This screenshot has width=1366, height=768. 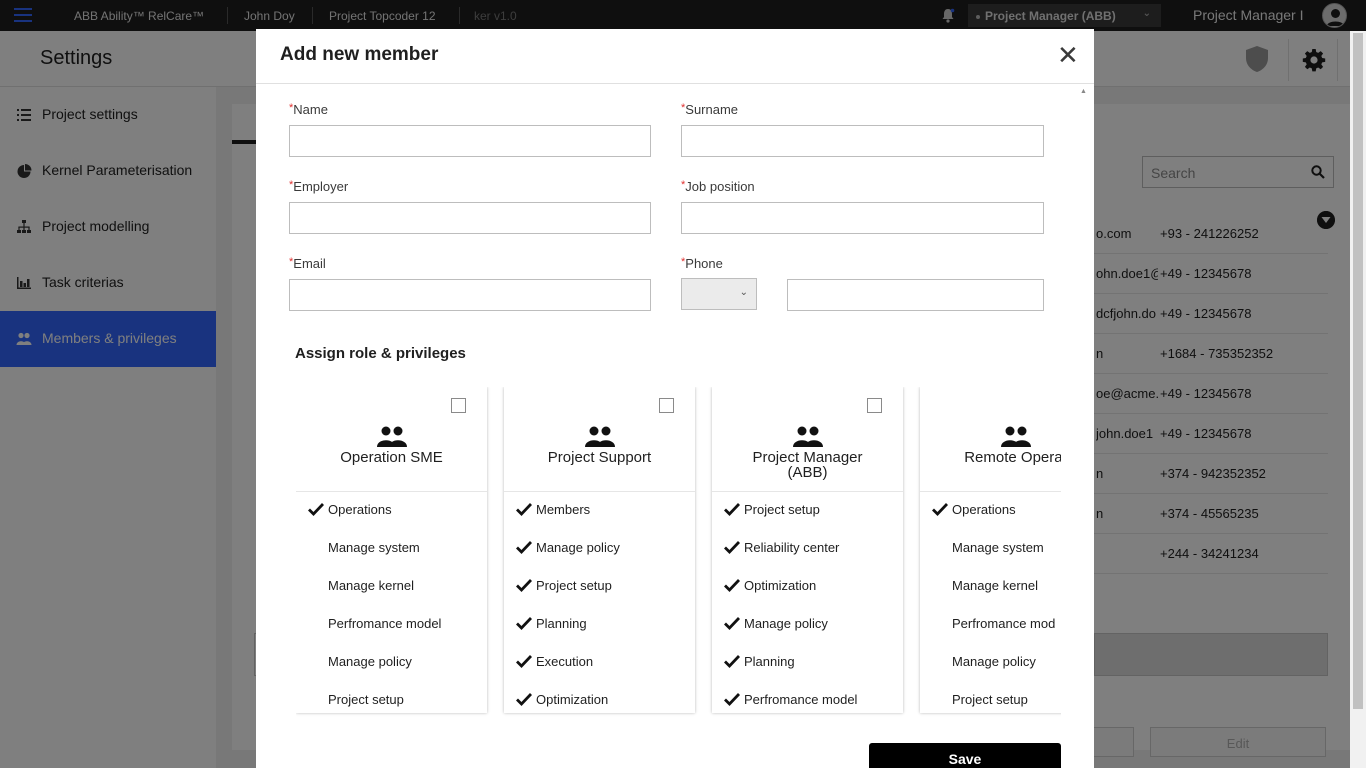 I want to click on phone-code-select: ⌄, so click(x=719, y=294).